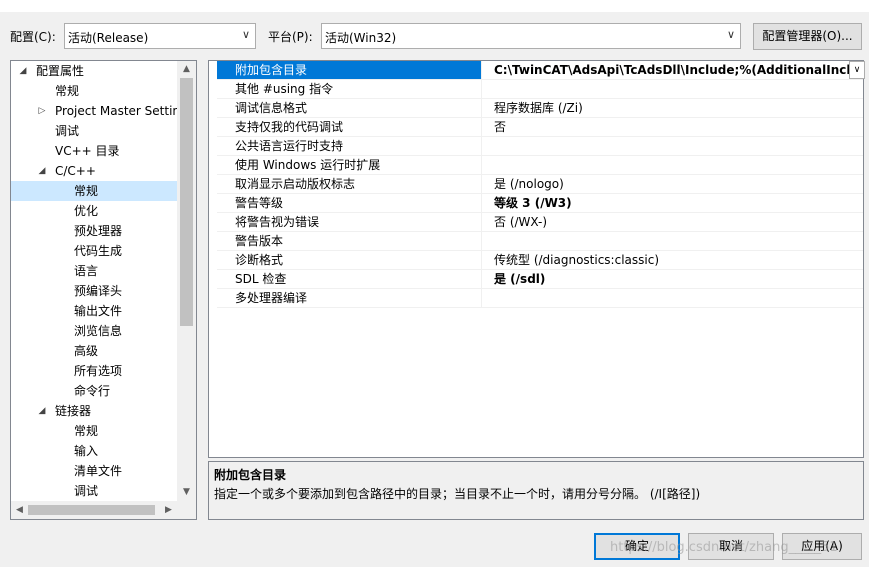  I want to click on property-value: 是 (/sdl), so click(677, 279).